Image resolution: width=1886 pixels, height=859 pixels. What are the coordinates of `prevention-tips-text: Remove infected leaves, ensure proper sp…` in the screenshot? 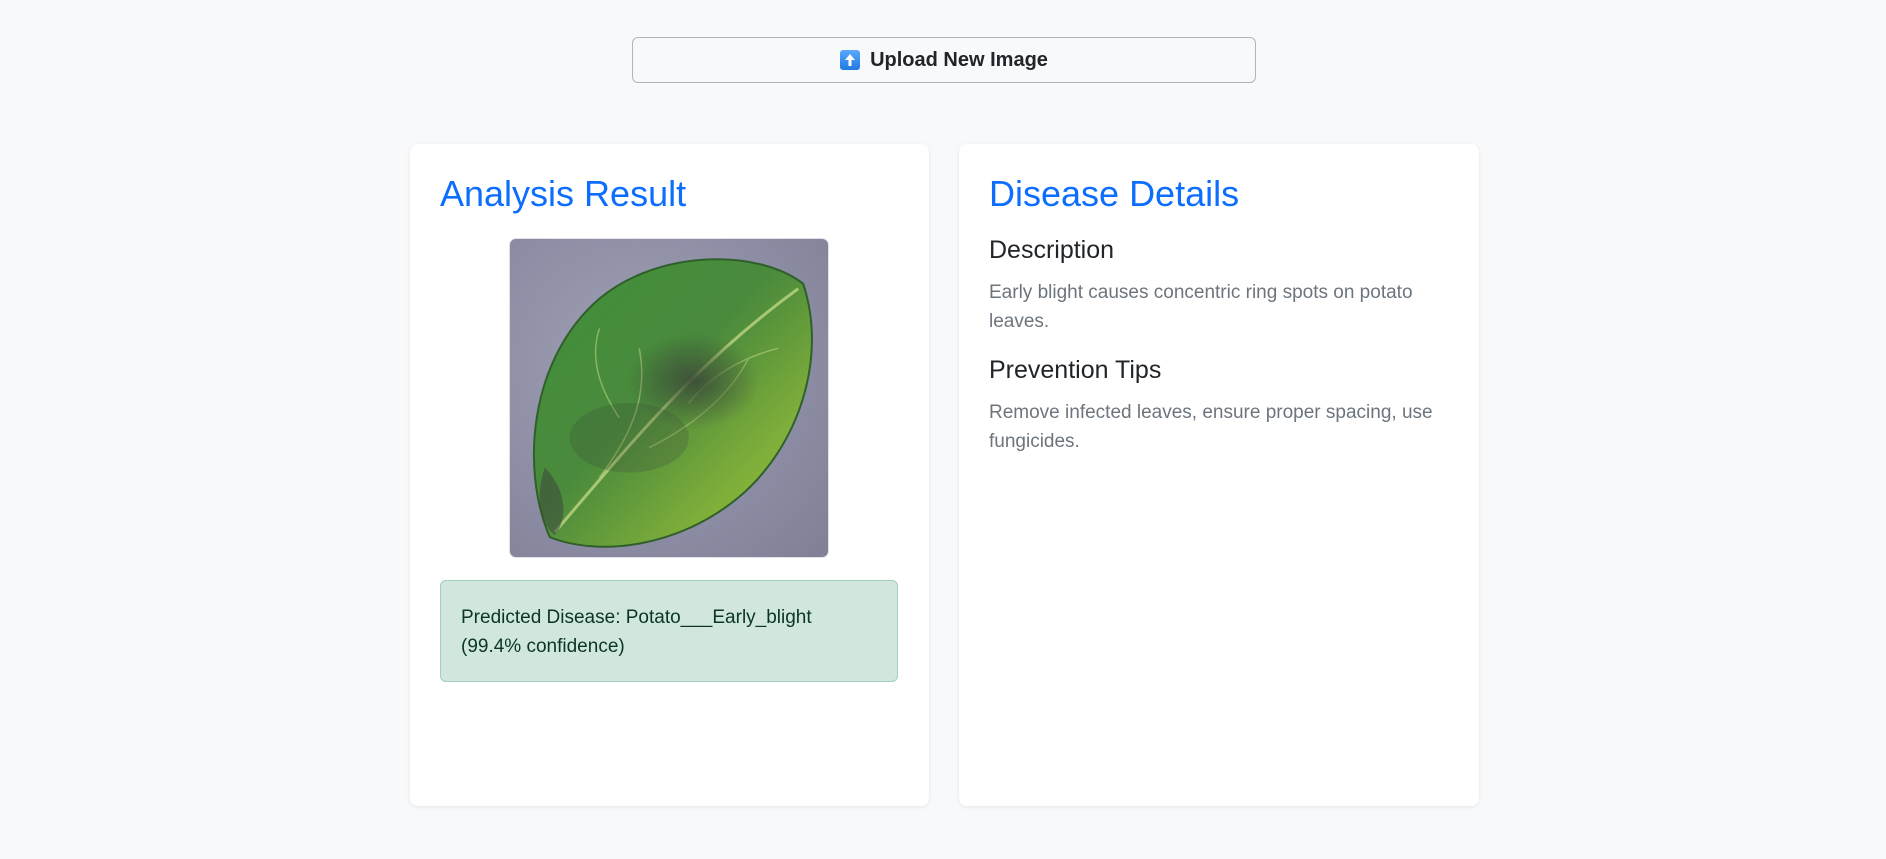 It's located at (1211, 427).